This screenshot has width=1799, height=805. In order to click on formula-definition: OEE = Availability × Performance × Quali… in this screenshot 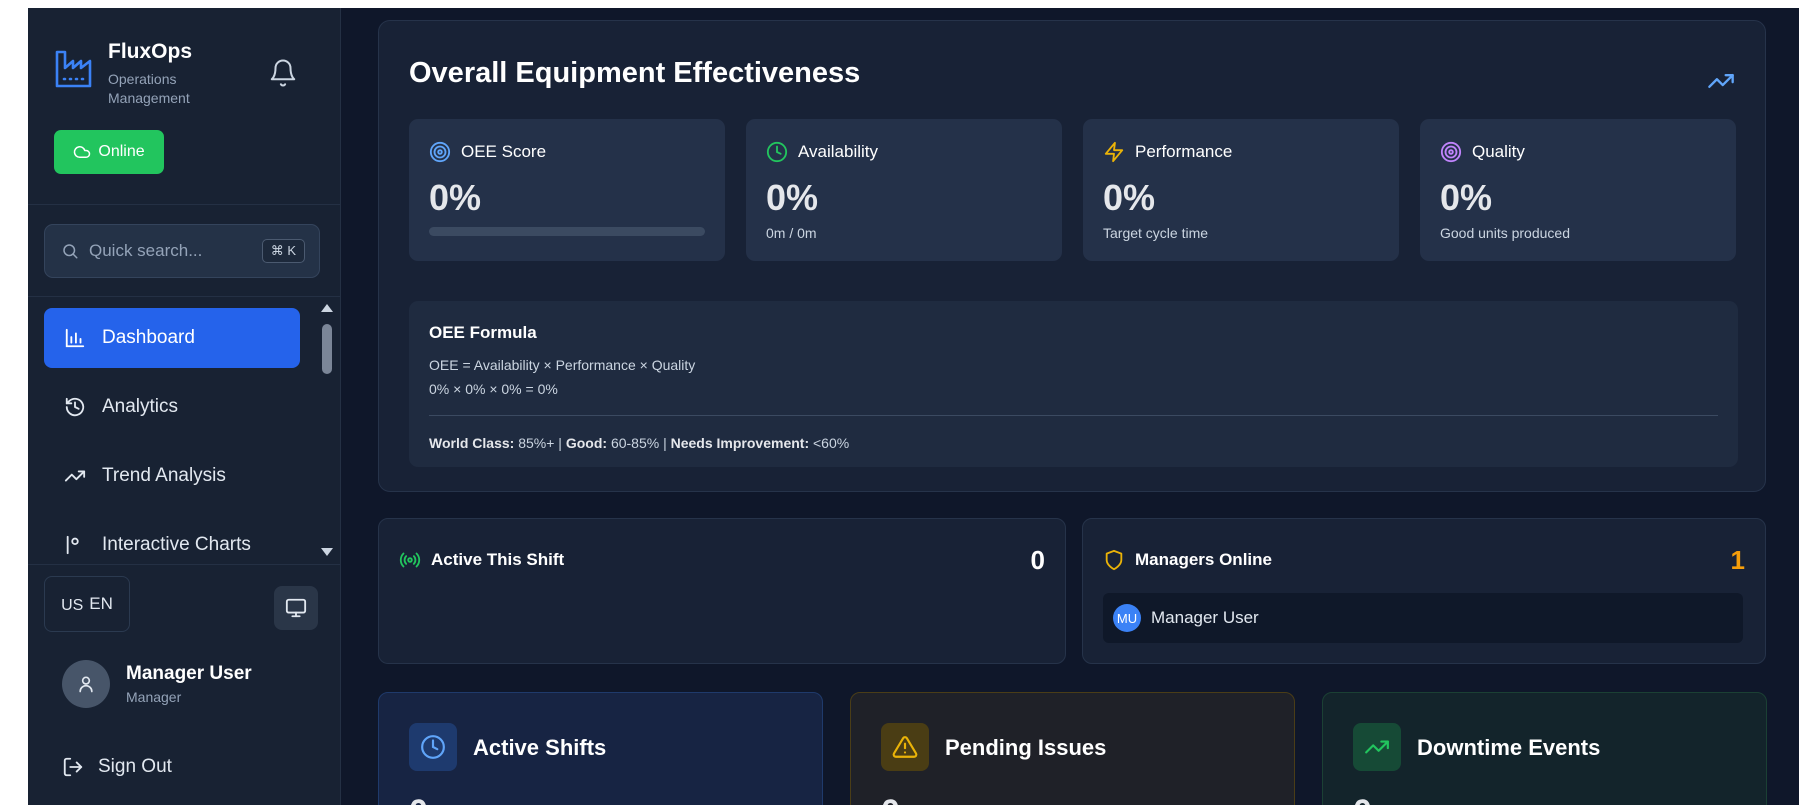, I will do `click(562, 365)`.